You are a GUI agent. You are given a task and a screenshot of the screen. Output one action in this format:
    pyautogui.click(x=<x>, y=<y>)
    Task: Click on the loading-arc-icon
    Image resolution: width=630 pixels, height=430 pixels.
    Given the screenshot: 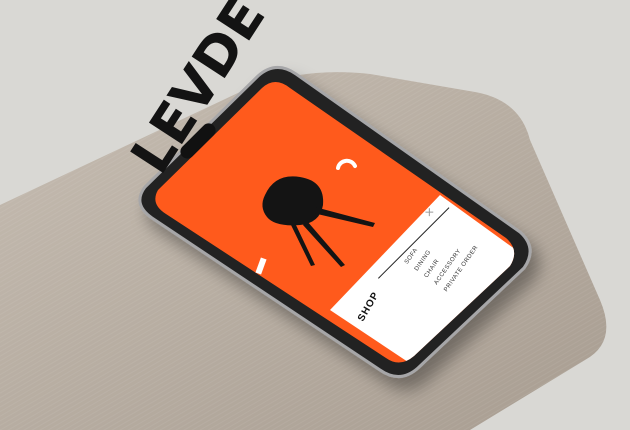 What is the action you would take?
    pyautogui.click(x=346, y=164)
    